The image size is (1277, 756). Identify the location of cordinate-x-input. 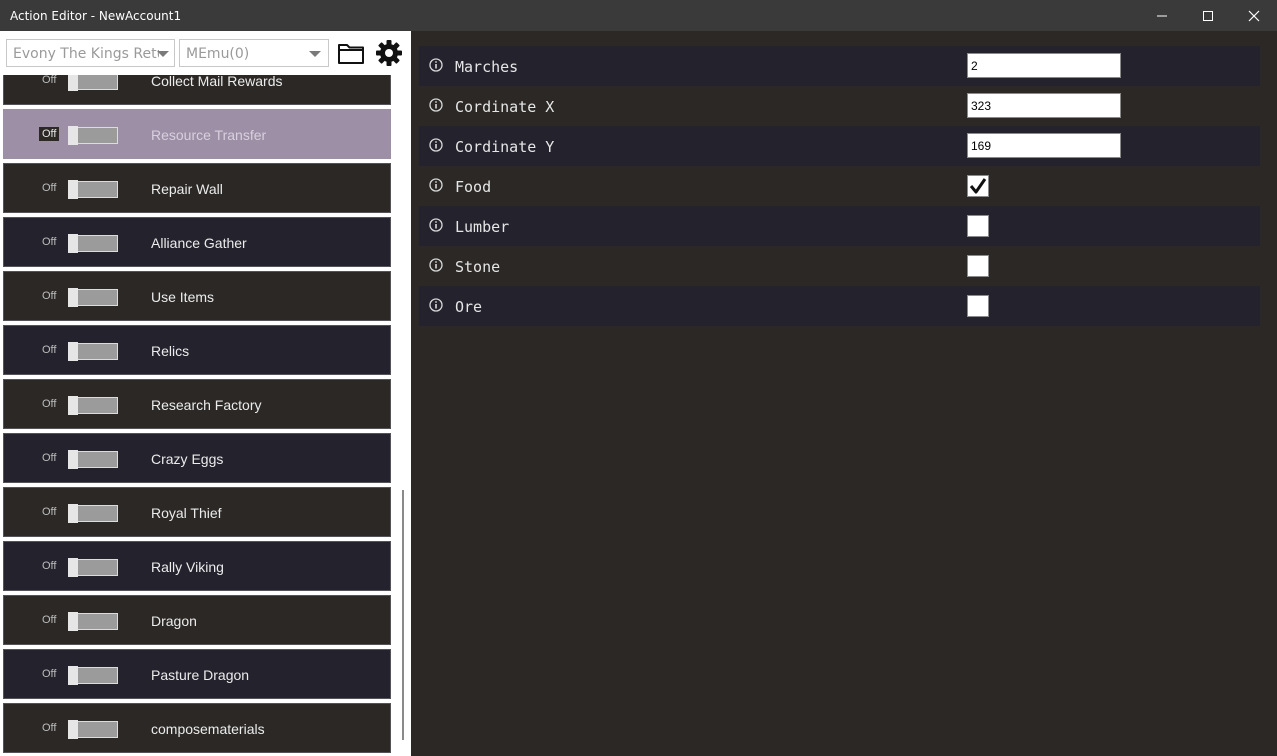
(1044, 105).